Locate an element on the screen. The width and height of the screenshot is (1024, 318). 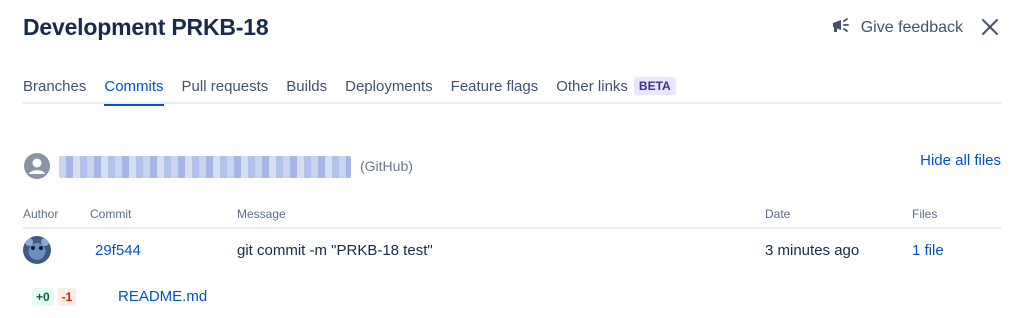
column-author: Author is located at coordinates (41, 214).